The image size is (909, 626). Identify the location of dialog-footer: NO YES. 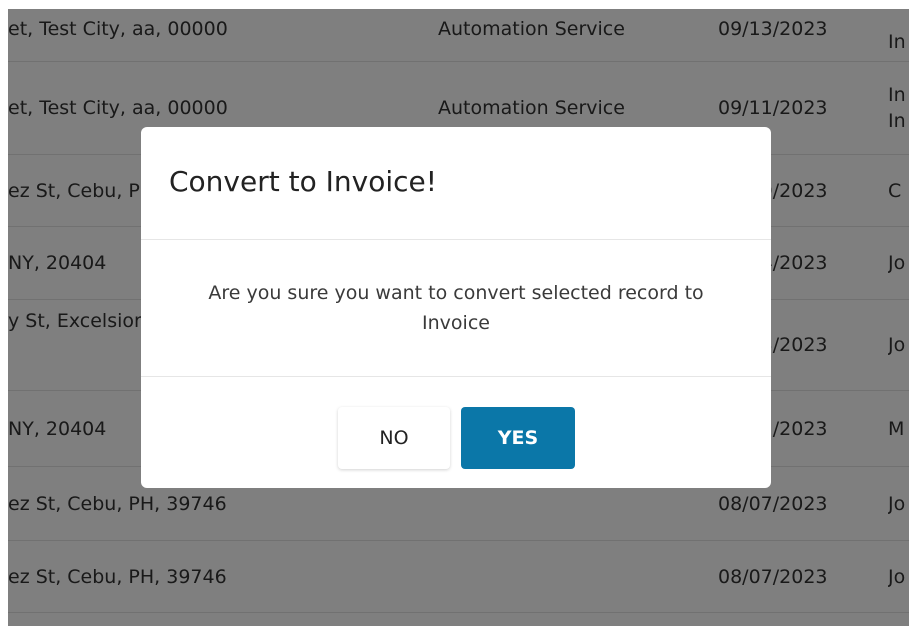
(456, 432).